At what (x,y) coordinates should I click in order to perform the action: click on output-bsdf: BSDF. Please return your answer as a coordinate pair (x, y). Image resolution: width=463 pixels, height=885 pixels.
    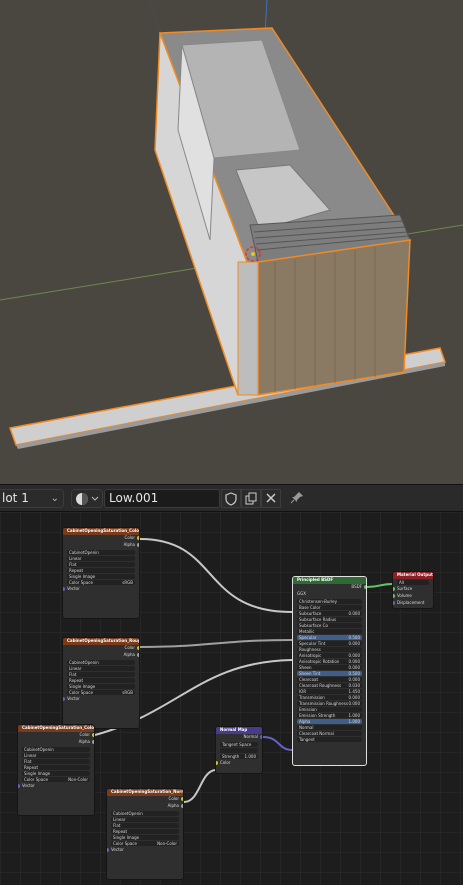
    Looking at the image, I should click on (329, 587).